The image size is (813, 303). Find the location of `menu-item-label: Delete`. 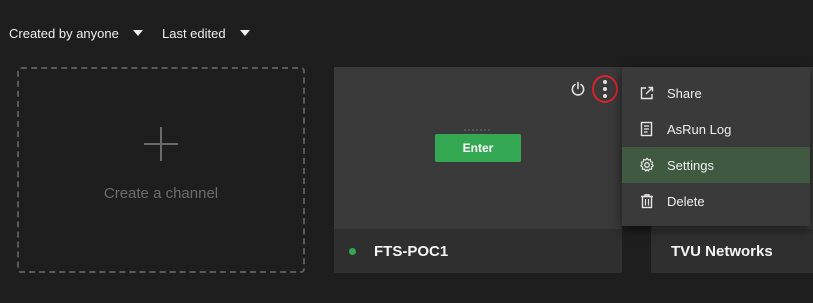

menu-item-label: Delete is located at coordinates (686, 201).